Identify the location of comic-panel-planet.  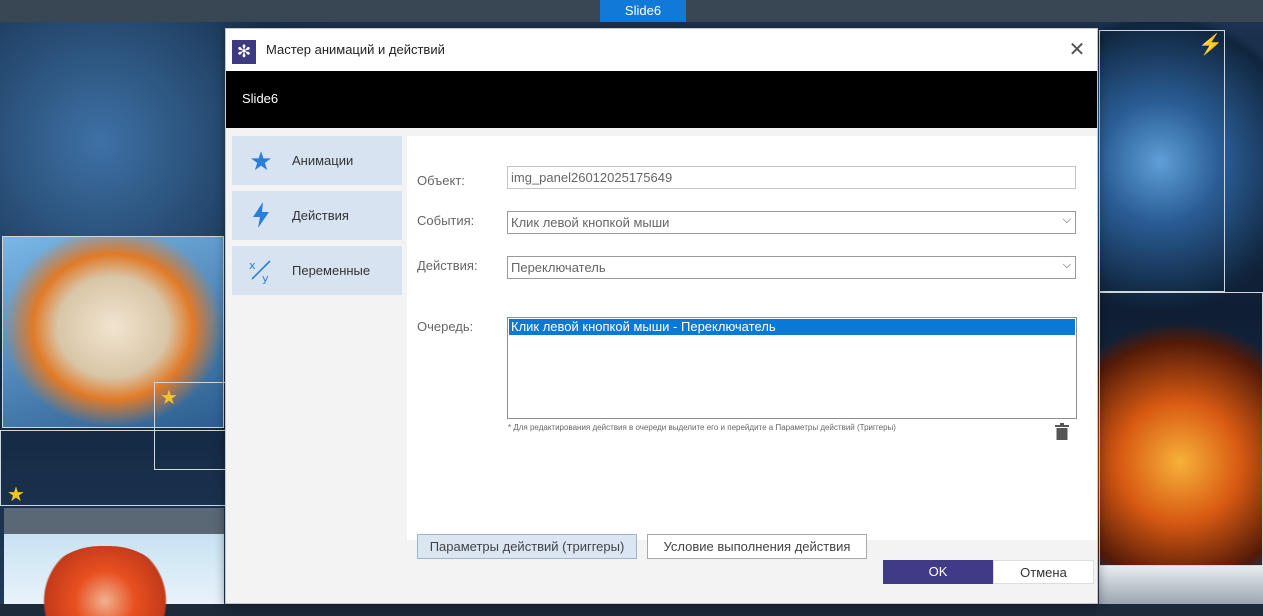
(1162, 161).